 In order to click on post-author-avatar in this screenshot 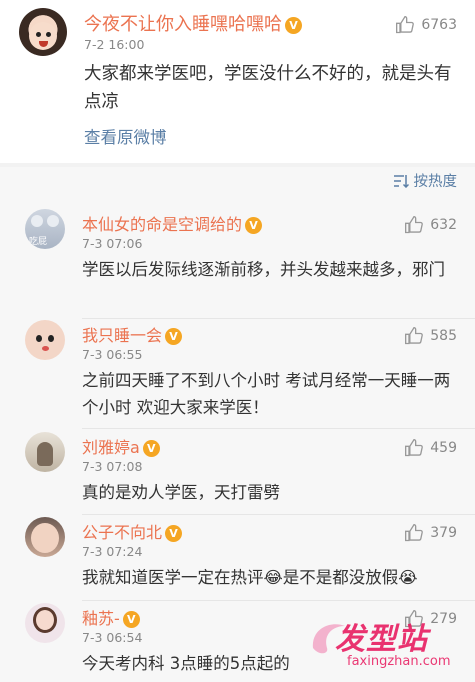, I will do `click(43, 32)`.